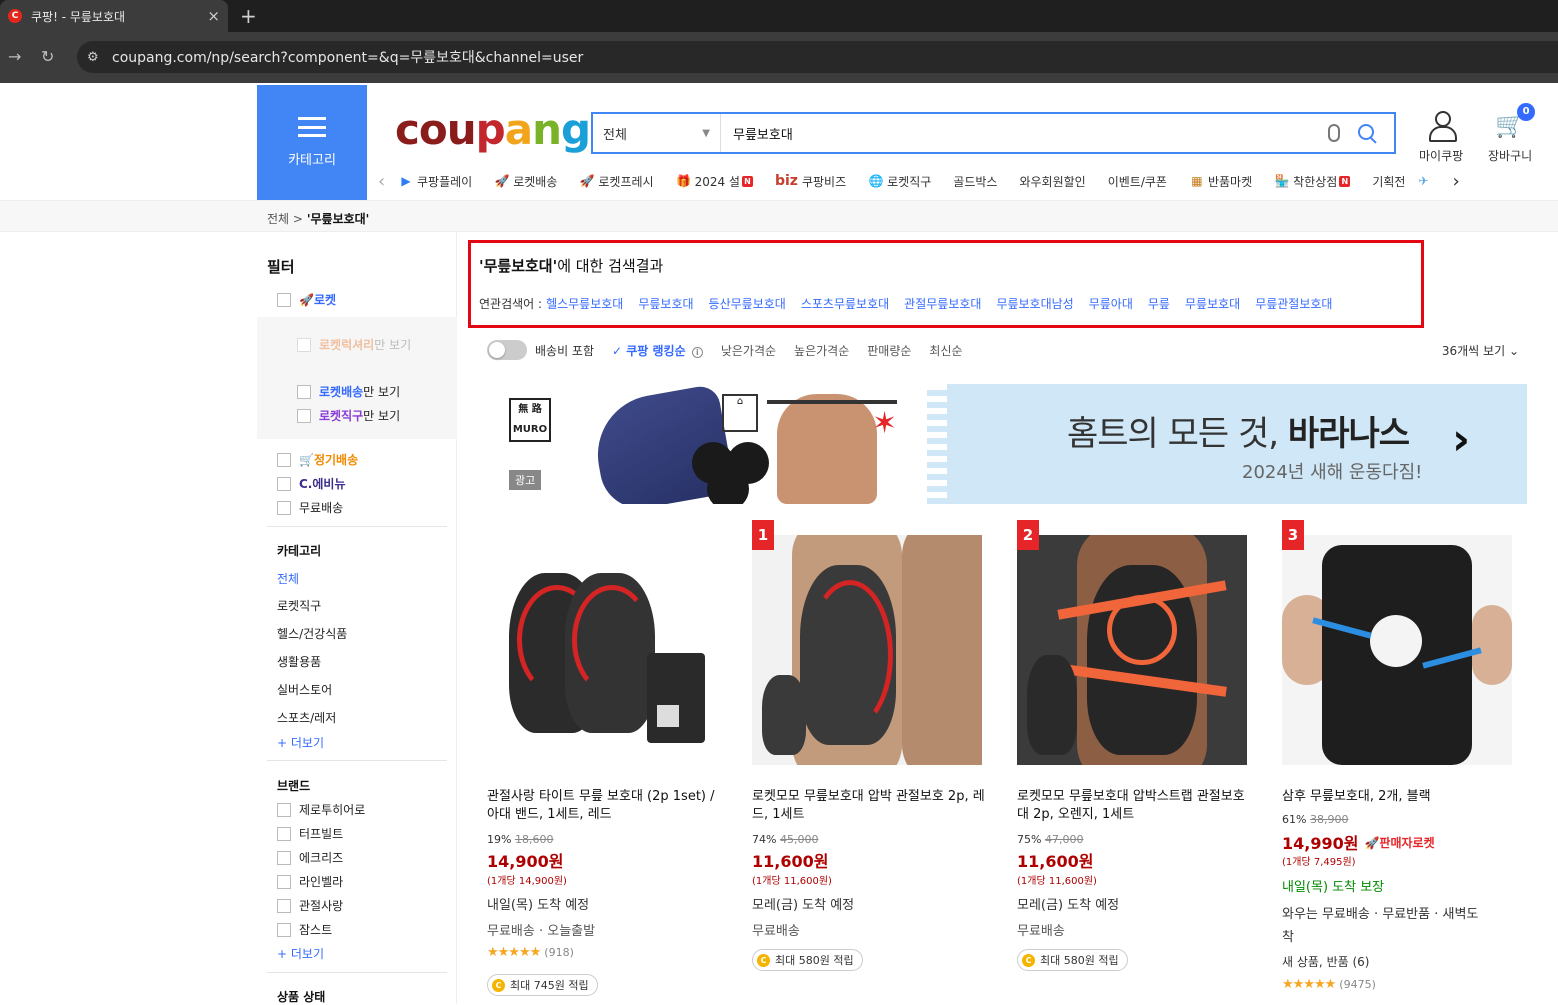  Describe the element at coordinates (526, 181) in the screenshot. I see `shortcut-rocket-delivery: 🚀 로켓배송` at that location.